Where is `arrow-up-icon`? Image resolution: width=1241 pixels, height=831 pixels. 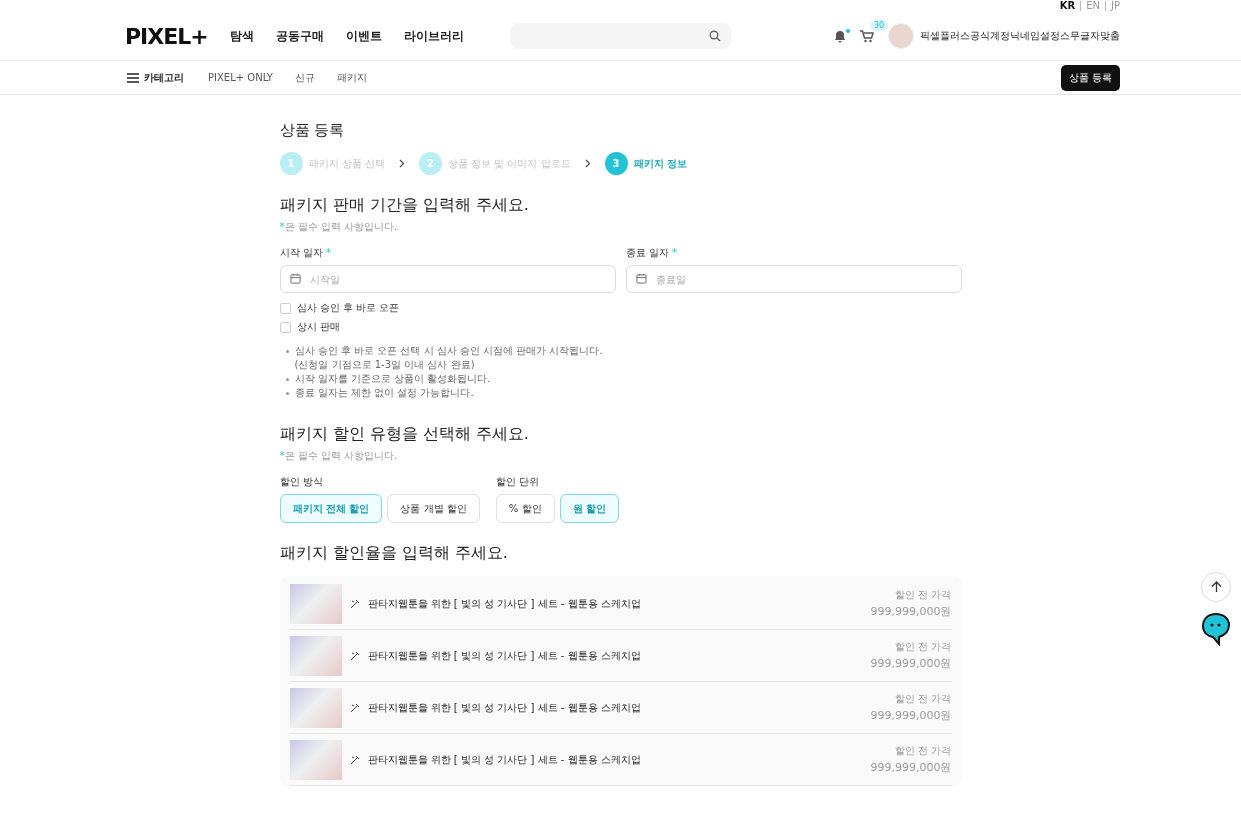 arrow-up-icon is located at coordinates (1216, 587).